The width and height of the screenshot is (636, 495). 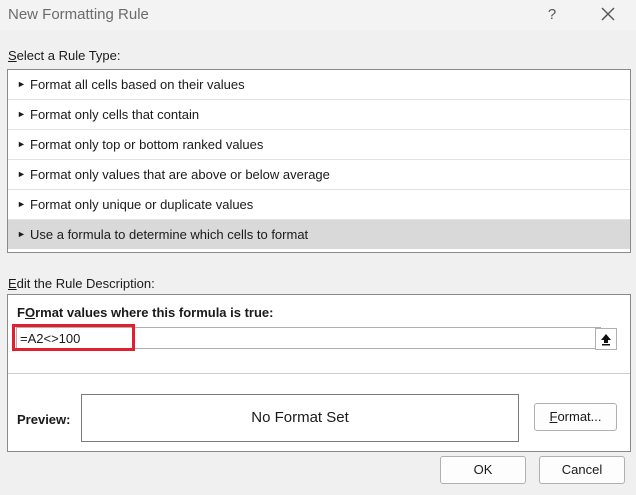 I want to click on rule-type-label-text: elect a Rule Type:, so click(x=68, y=55).